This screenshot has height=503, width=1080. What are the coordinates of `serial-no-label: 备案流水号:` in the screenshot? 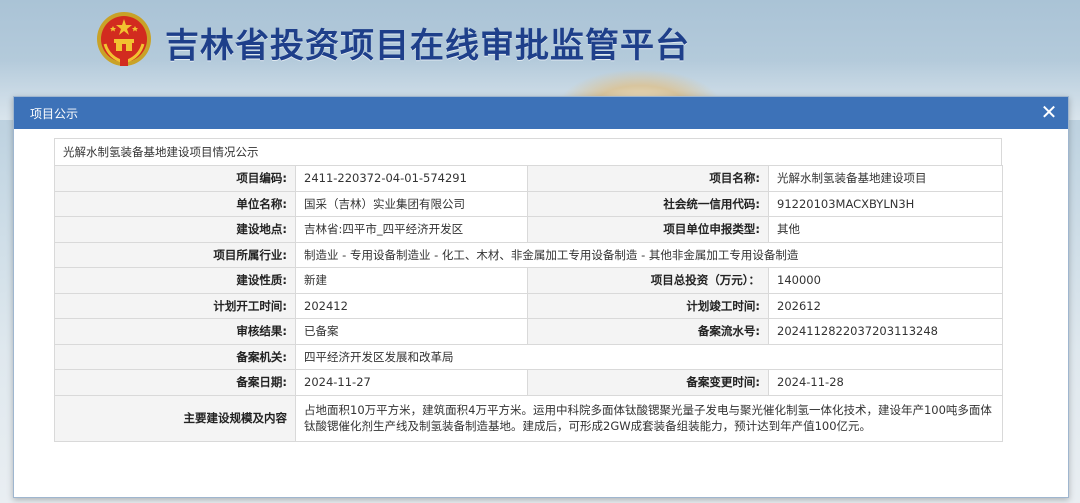 It's located at (648, 331).